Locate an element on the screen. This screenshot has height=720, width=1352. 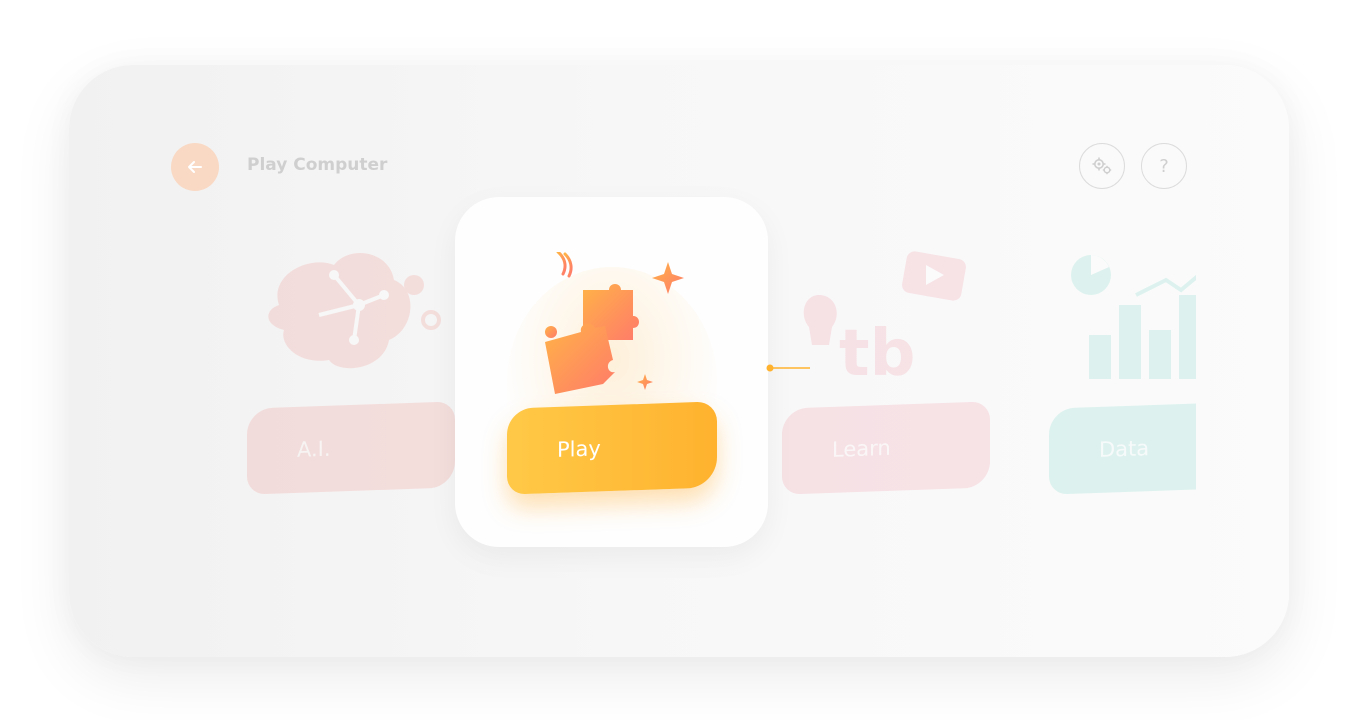
category-card-learn: tb Learn is located at coordinates (899, 375).